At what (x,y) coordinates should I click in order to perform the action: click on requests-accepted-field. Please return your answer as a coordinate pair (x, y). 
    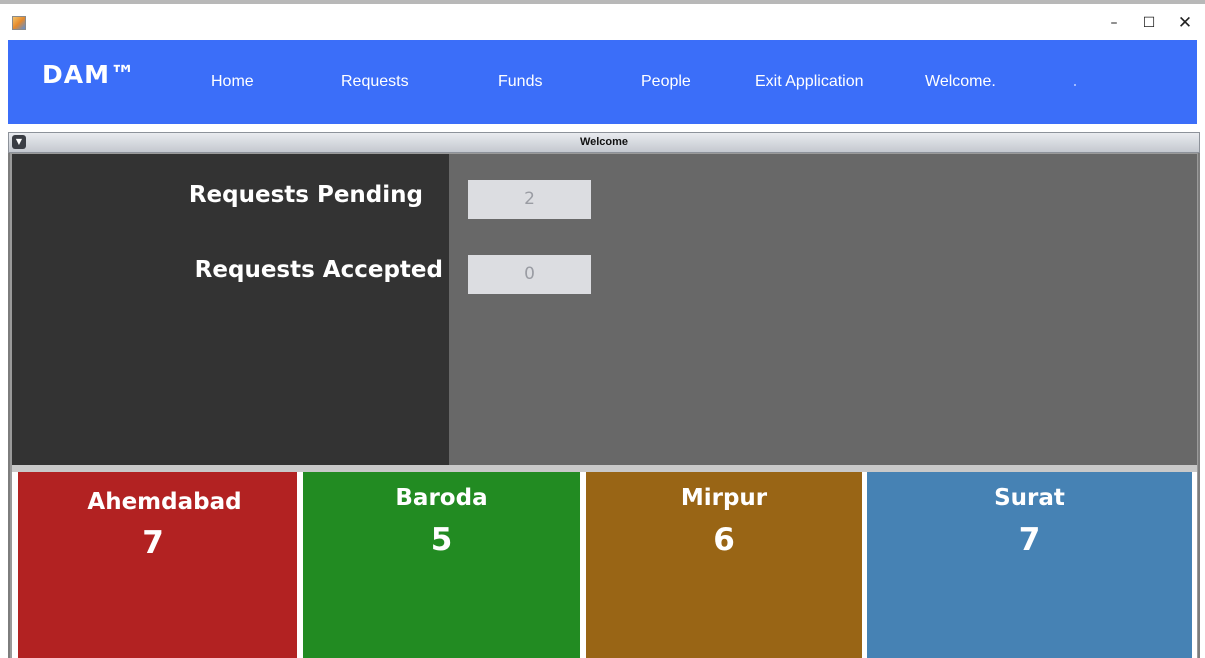
    Looking at the image, I should click on (529, 274).